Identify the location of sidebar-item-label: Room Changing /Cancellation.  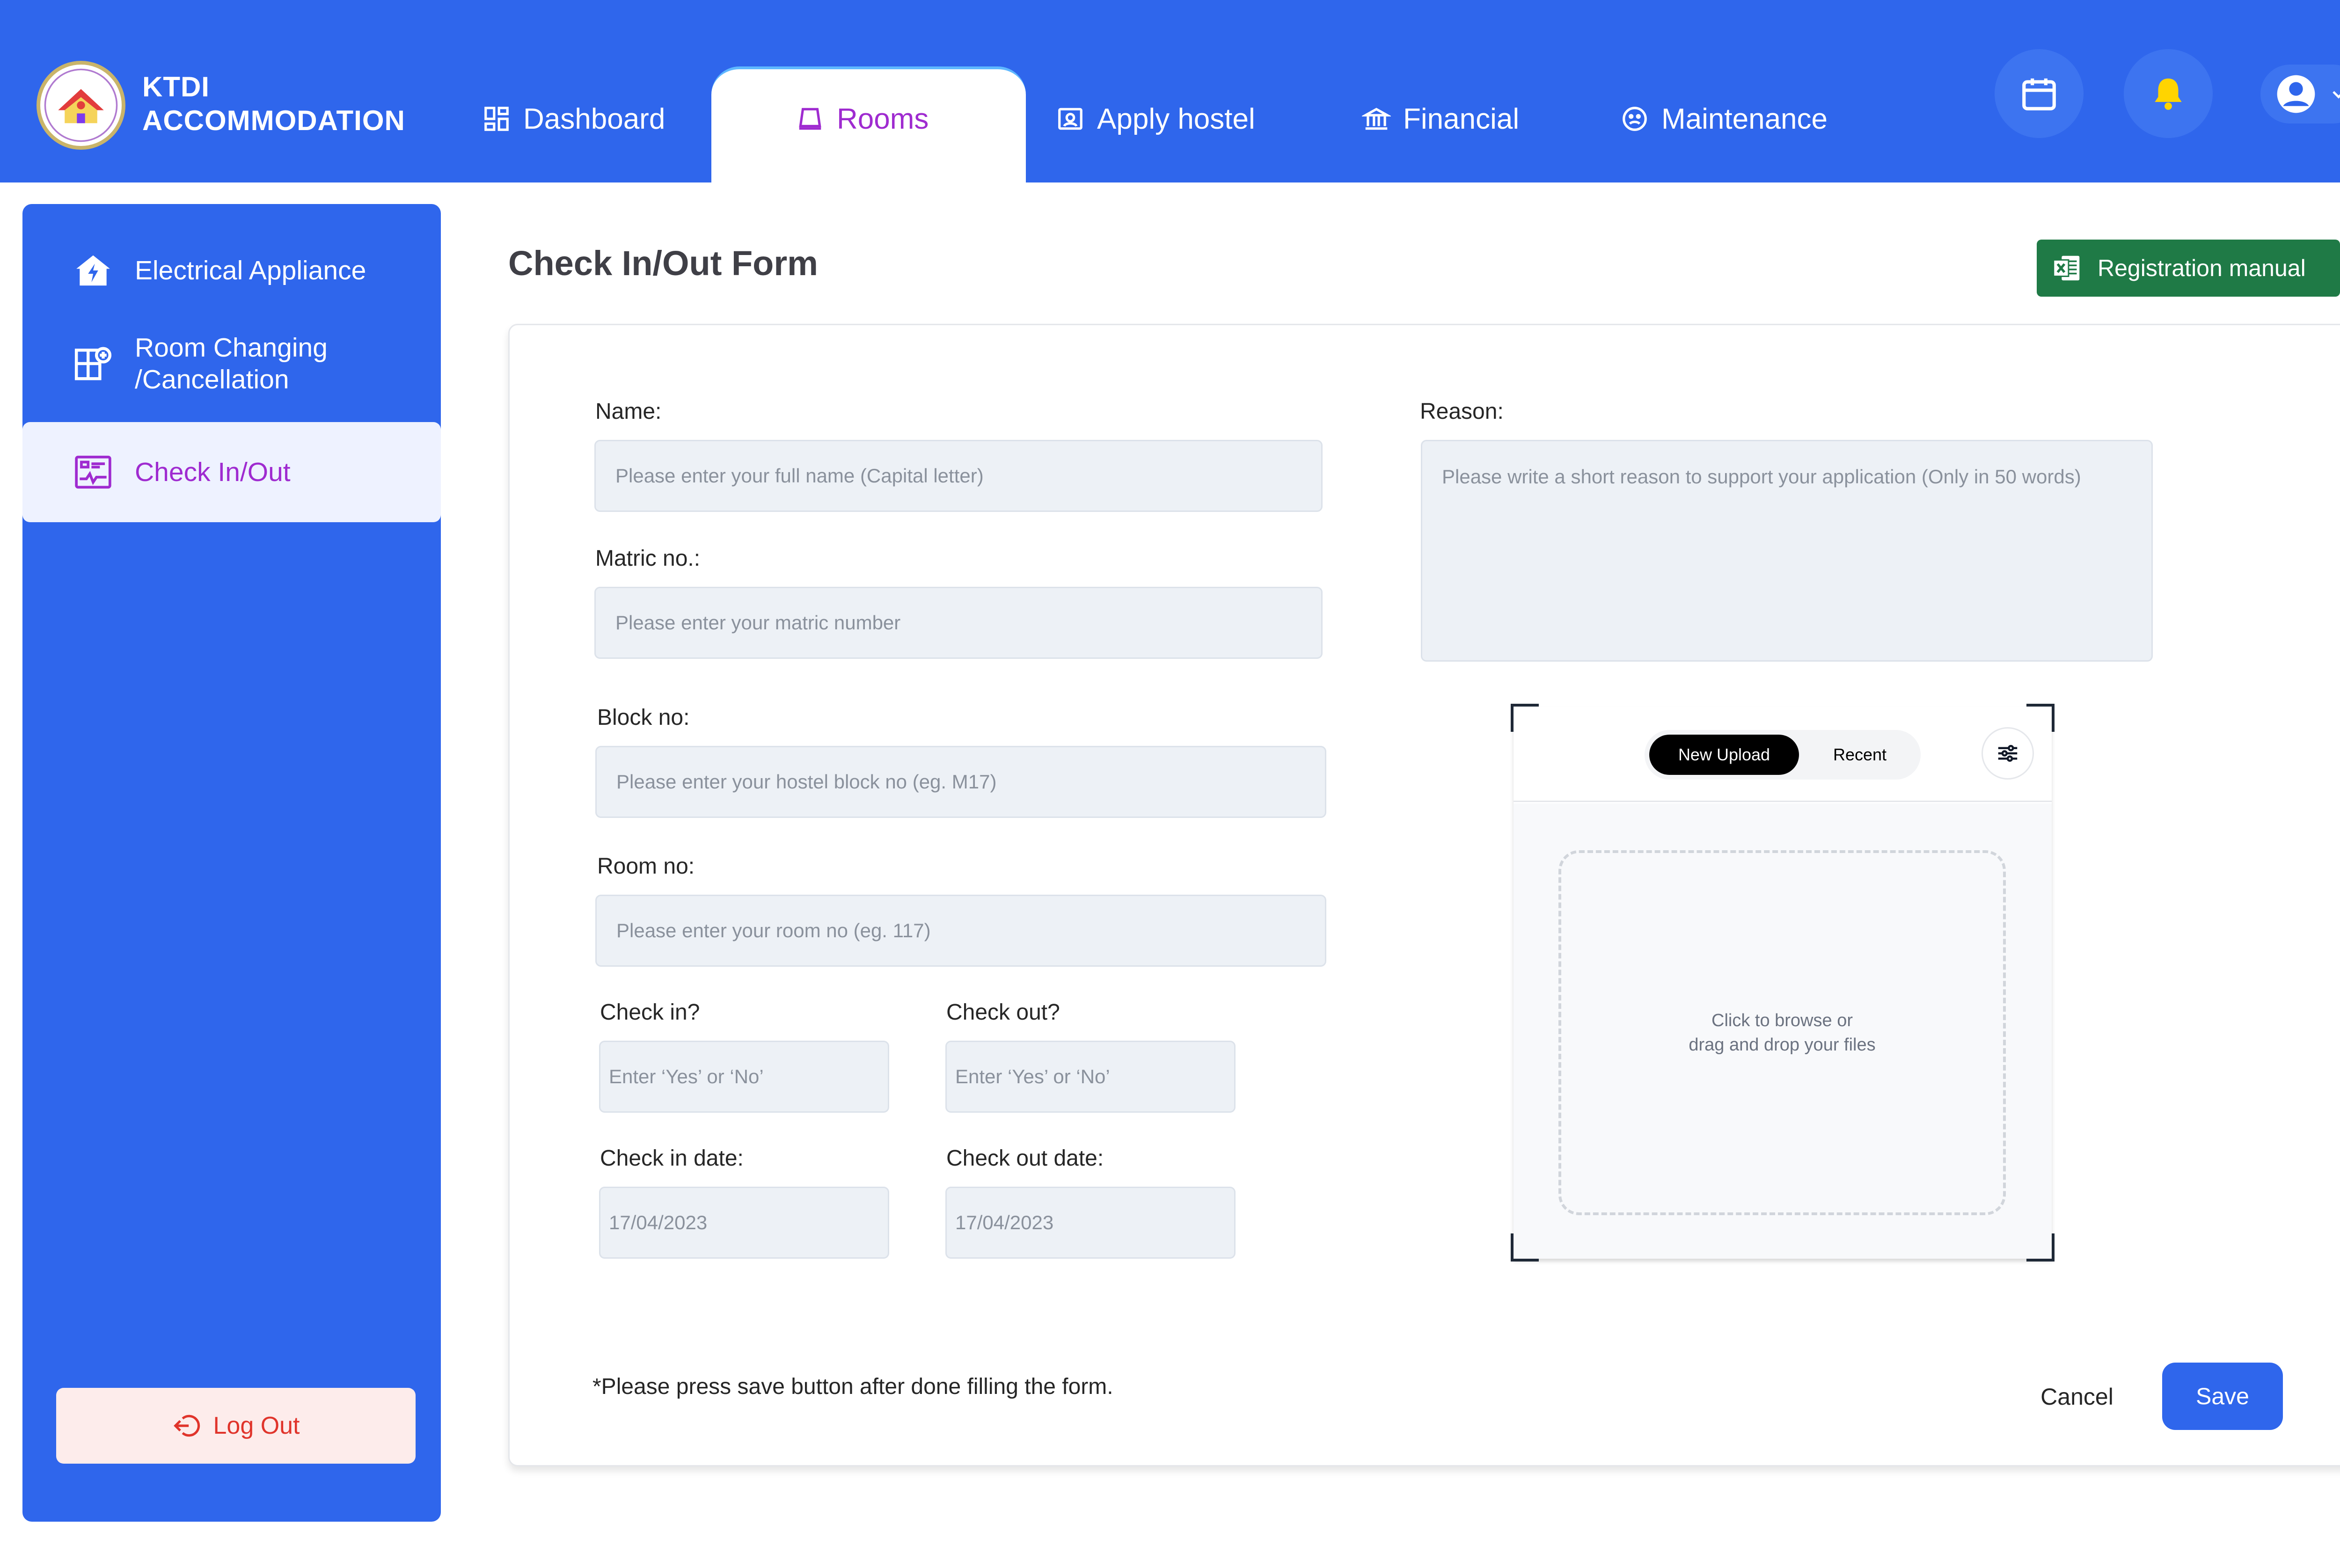
(231, 363).